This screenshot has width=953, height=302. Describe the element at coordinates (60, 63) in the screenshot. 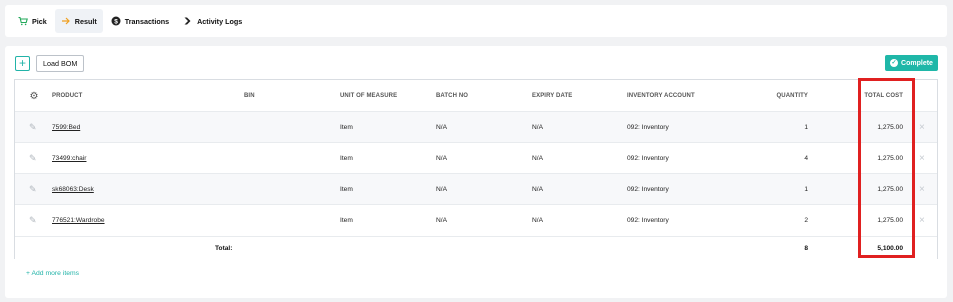

I see `load-bom-button: Load BOM` at that location.